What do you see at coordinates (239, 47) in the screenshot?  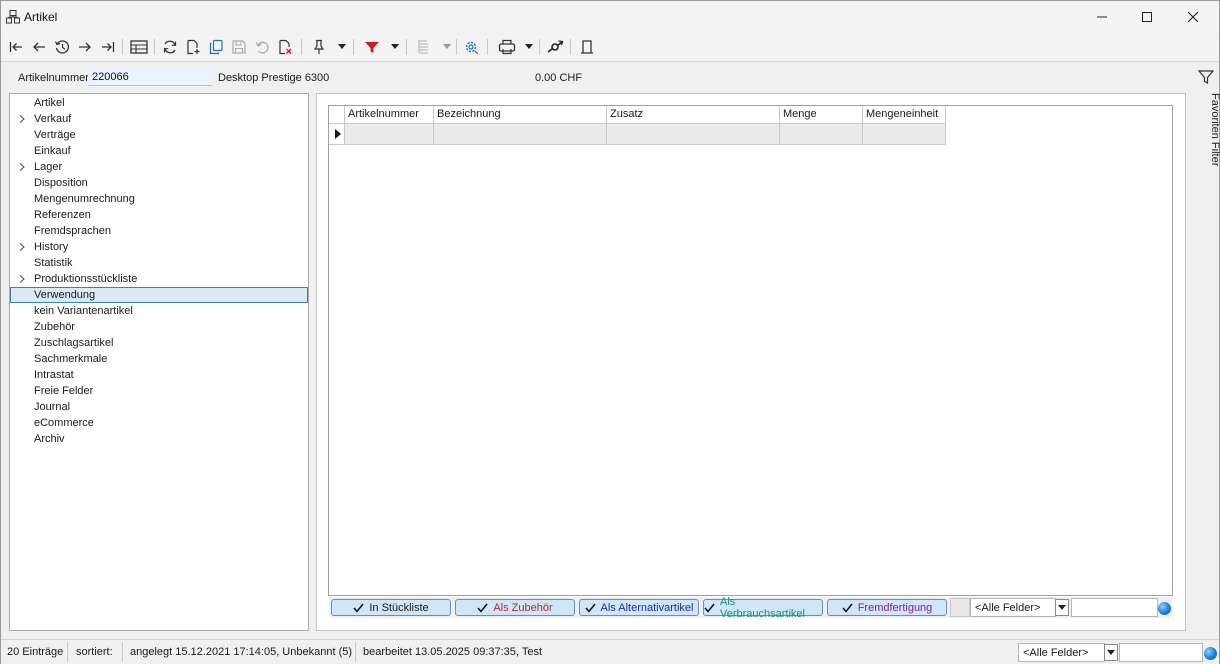 I see `save-button` at bounding box center [239, 47].